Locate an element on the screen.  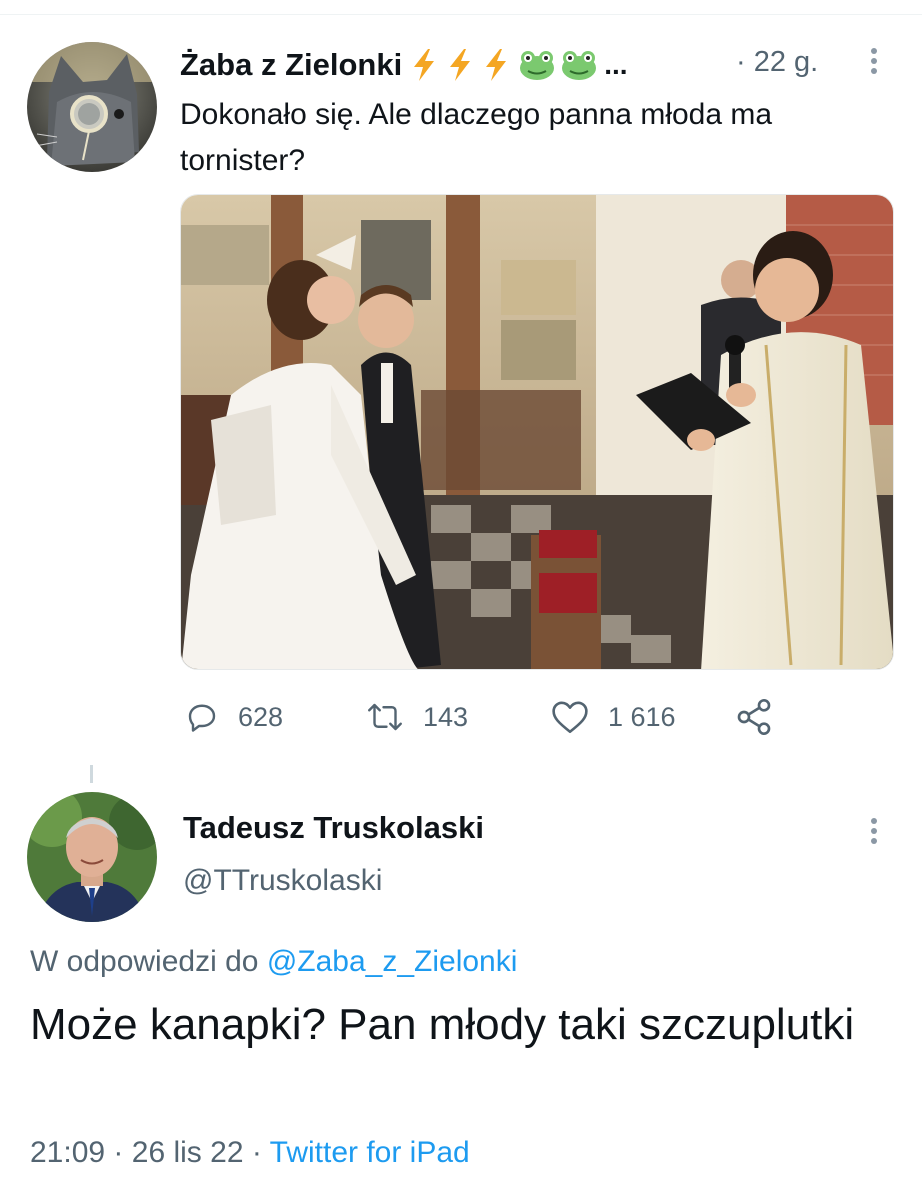
retweet-icon is located at coordinates (385, 717).